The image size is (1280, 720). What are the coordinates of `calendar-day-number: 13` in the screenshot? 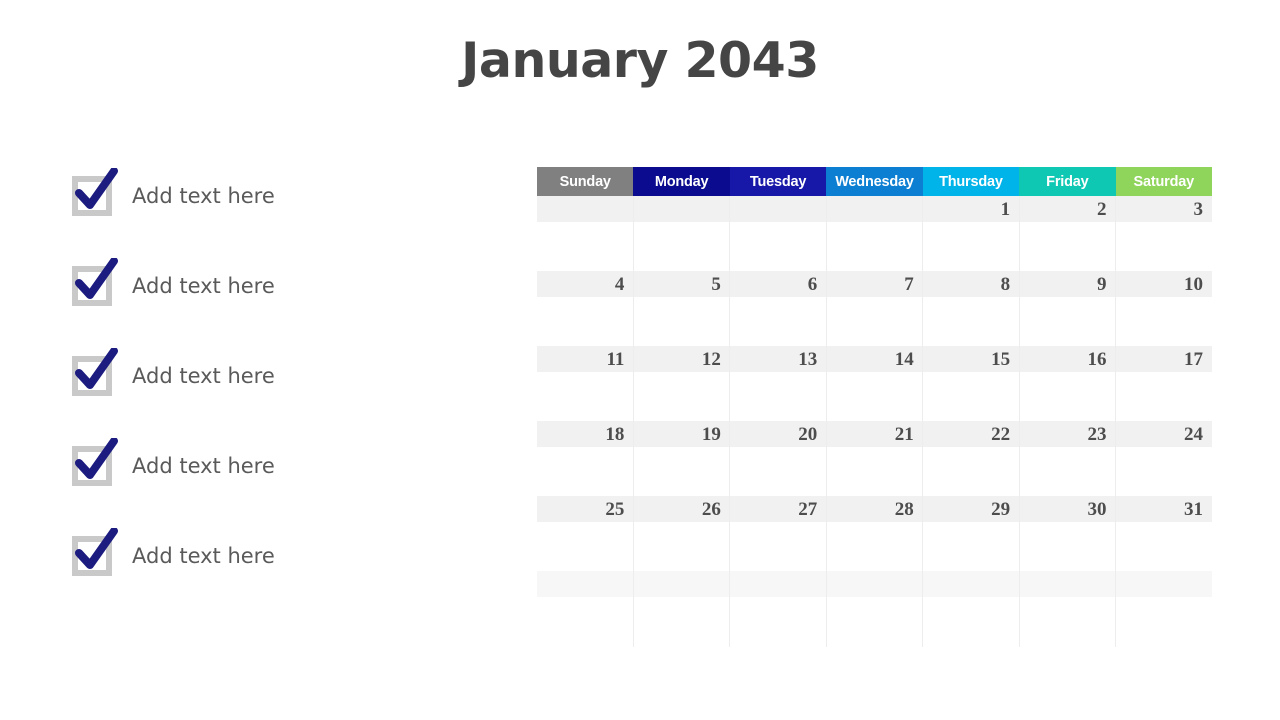 It's located at (778, 359).